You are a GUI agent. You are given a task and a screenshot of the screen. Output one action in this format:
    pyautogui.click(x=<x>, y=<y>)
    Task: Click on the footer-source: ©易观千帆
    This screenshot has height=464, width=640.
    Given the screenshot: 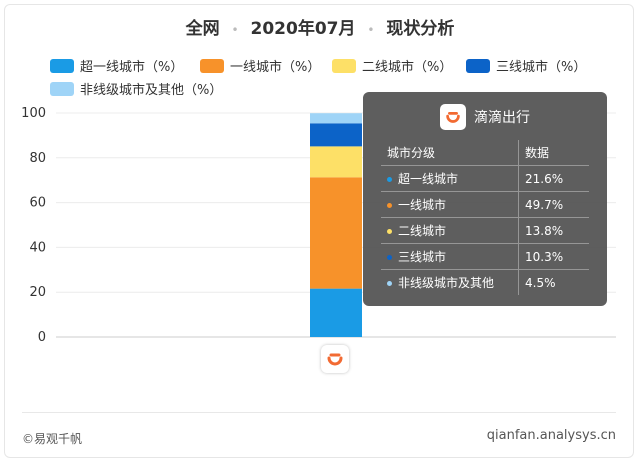 What is the action you would take?
    pyautogui.click(x=52, y=439)
    